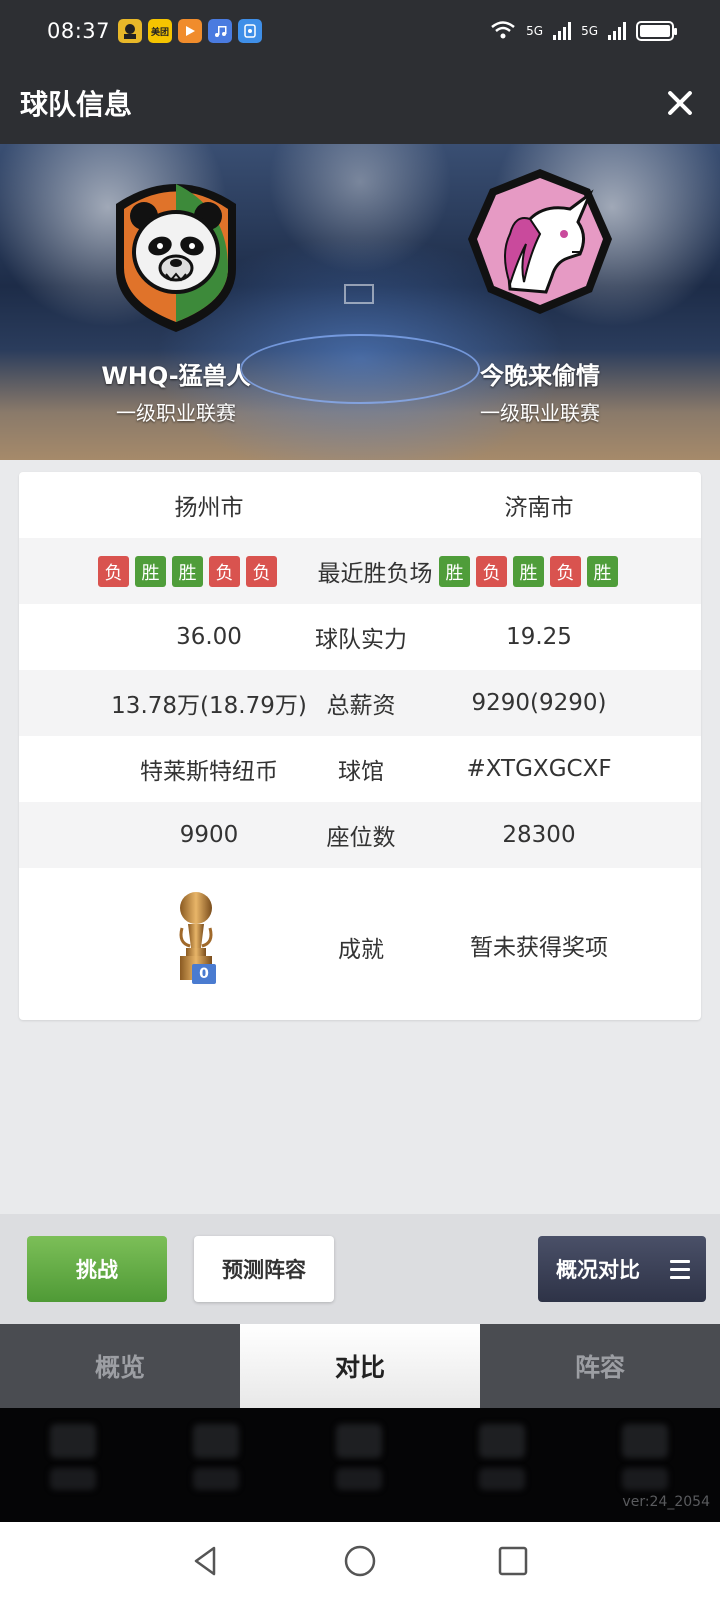  I want to click on version-label: ver:24_2054, so click(666, 1502).